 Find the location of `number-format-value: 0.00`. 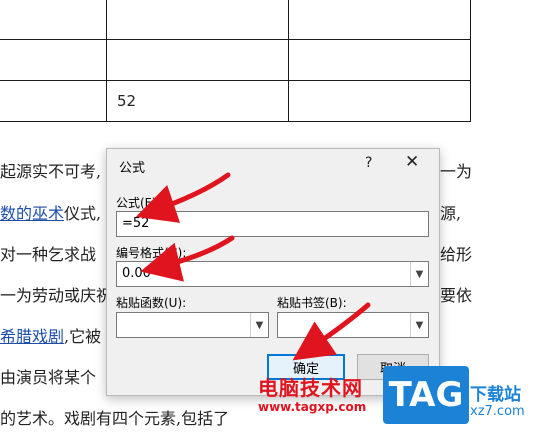

number-format-value: 0.00 is located at coordinates (136, 273).